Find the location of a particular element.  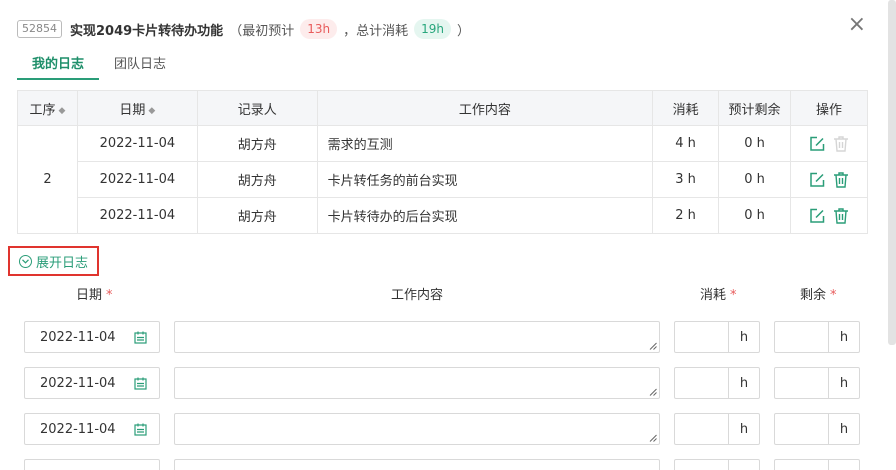

initial-estimate-label: （最初预计 is located at coordinates (262, 31).